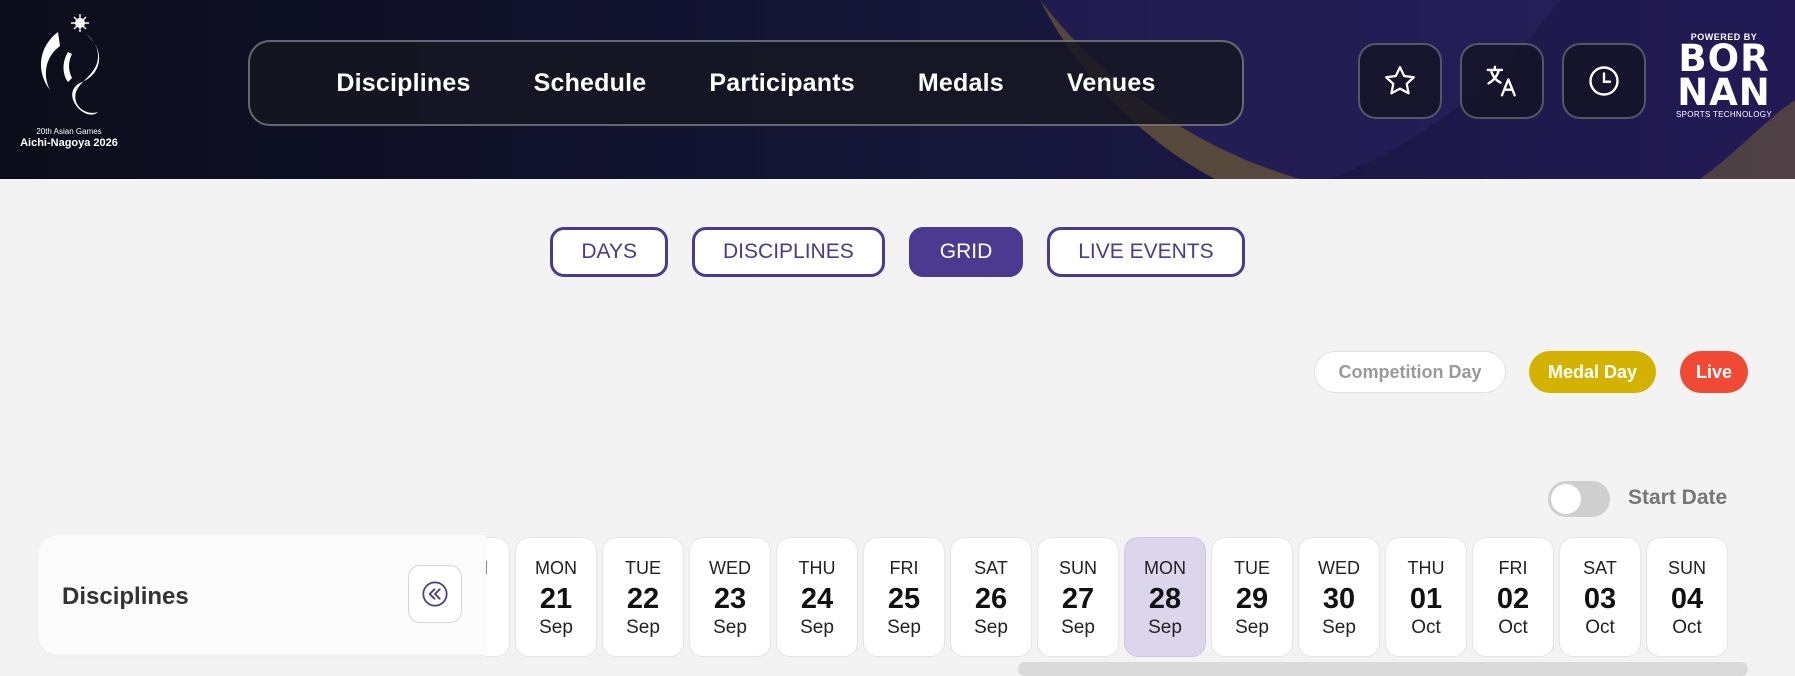 This screenshot has width=1795, height=676. I want to click on day-number: 01, so click(1426, 599).